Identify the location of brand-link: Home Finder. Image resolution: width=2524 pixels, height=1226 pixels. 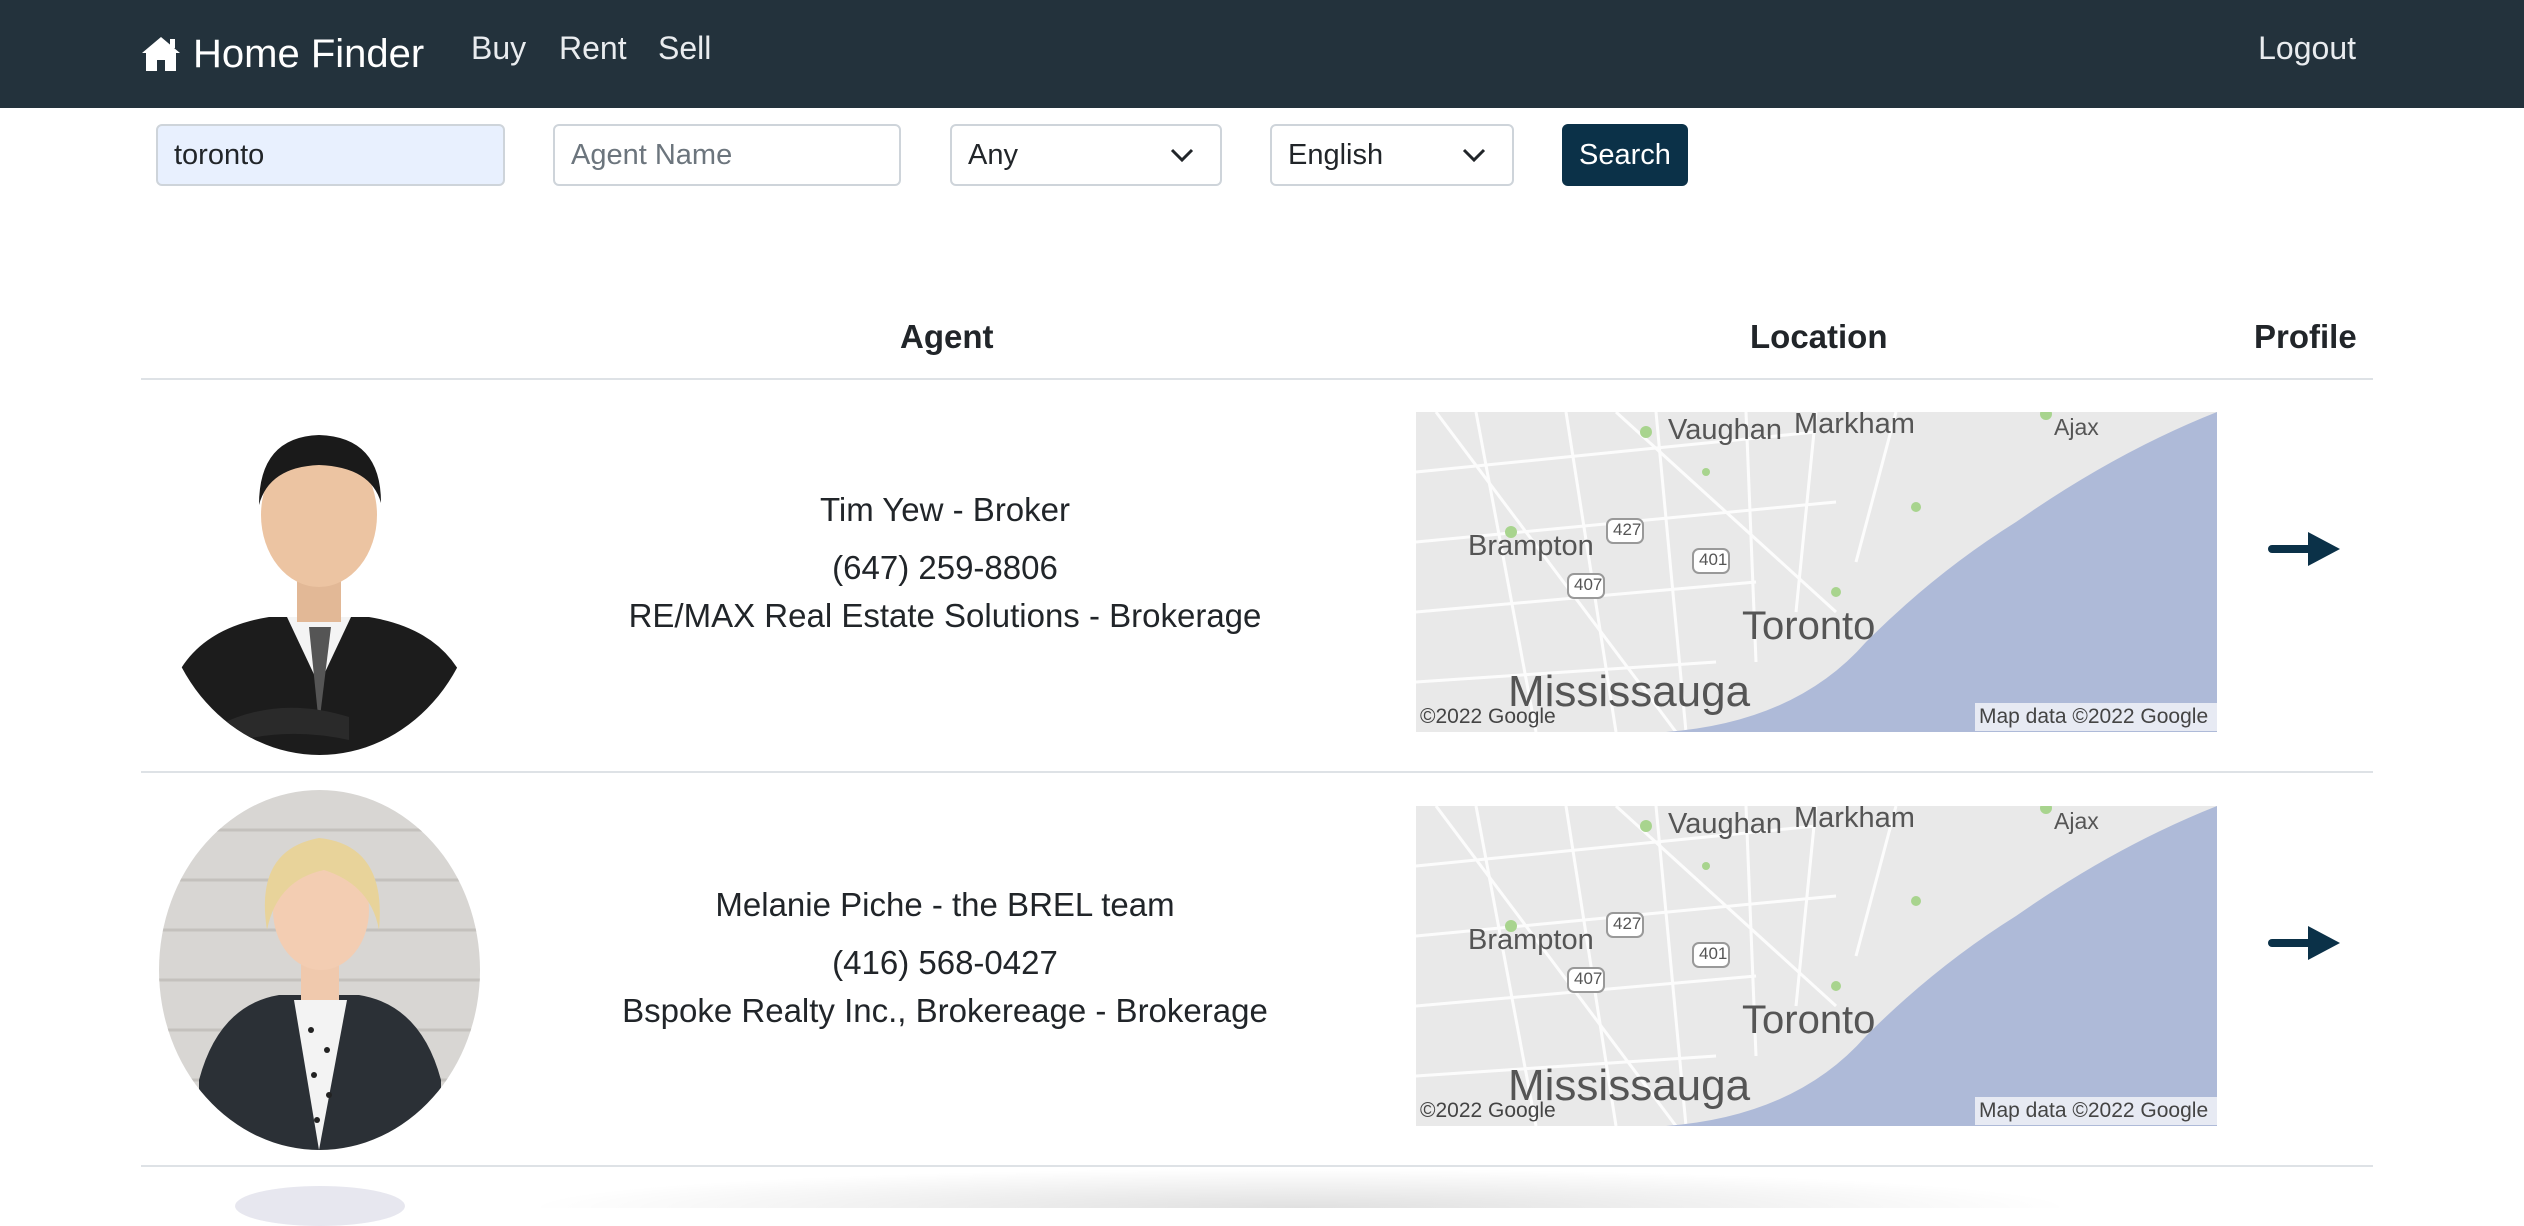
(282, 54).